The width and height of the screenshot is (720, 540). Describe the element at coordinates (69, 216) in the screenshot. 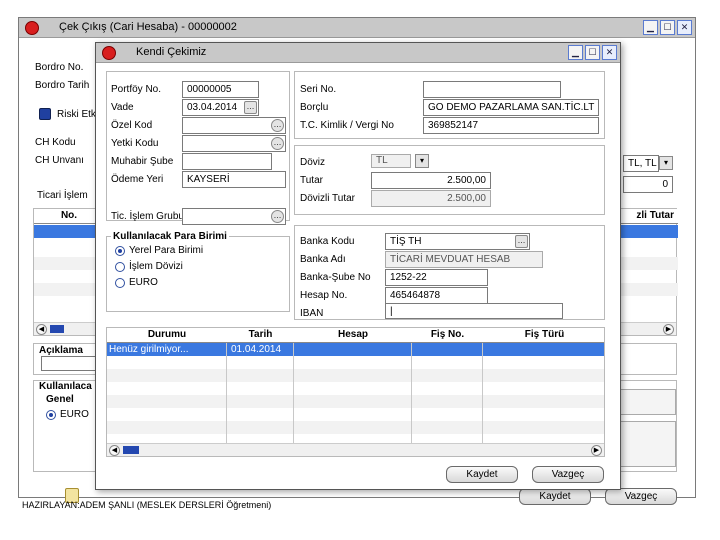

I see `back-grid-no-header: No.` at that location.